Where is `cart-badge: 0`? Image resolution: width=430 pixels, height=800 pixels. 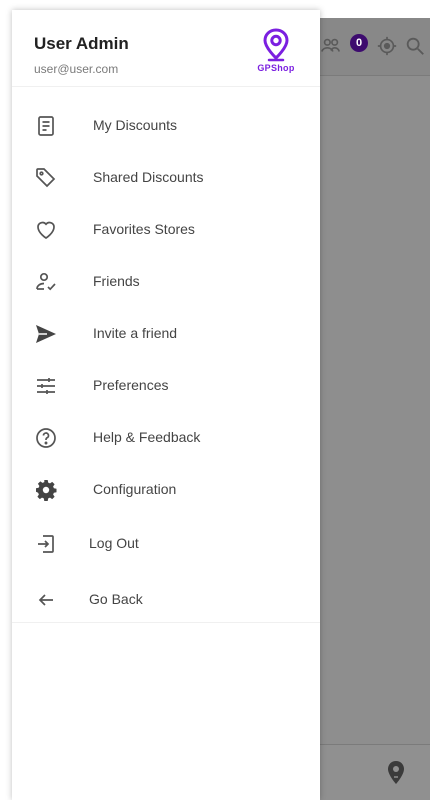 cart-badge: 0 is located at coordinates (359, 43).